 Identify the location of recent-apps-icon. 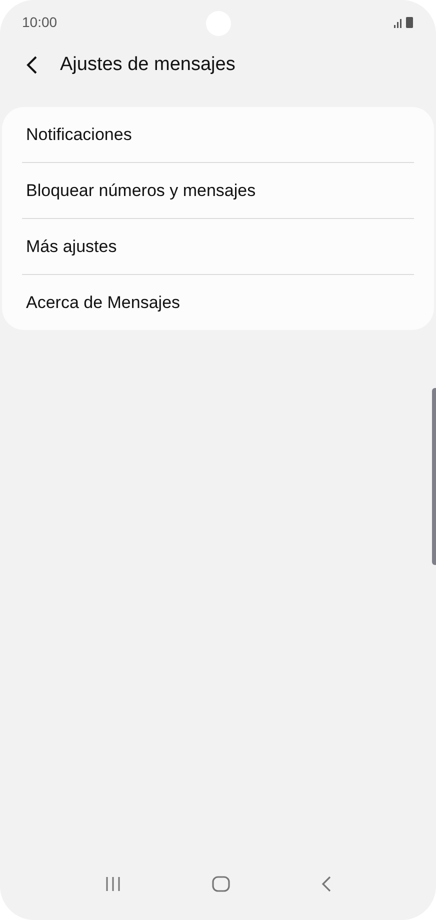
(113, 884).